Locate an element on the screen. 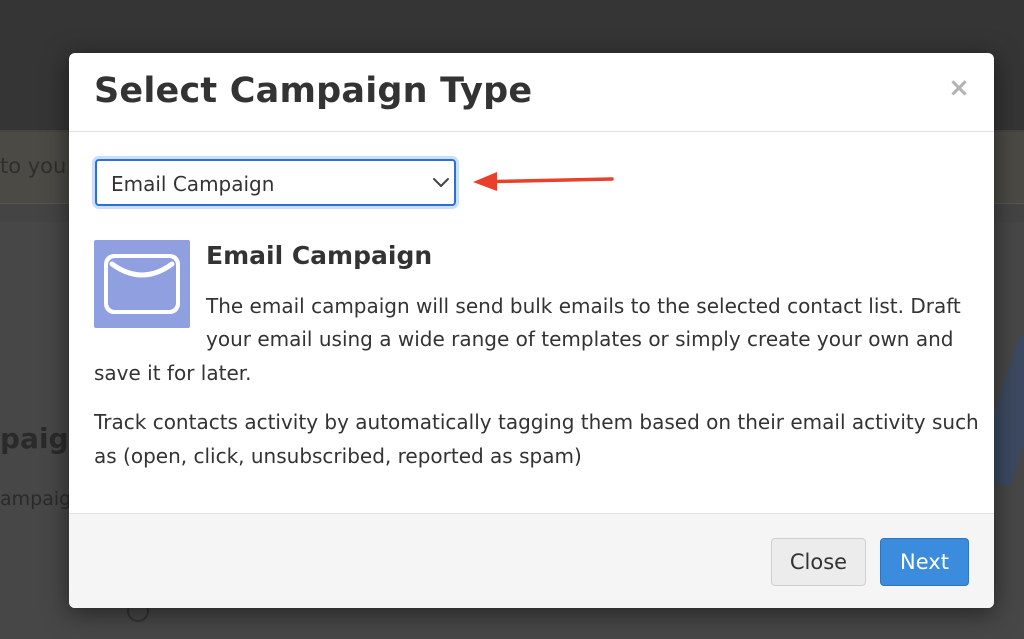 Image resolution: width=1024 pixels, height=639 pixels. close-icon: × is located at coordinates (959, 88).